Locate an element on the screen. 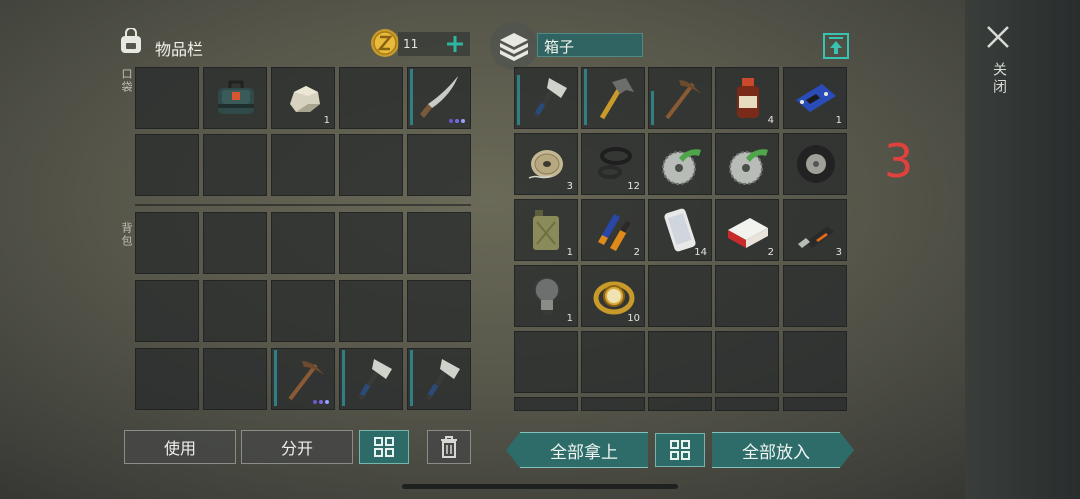 The height and width of the screenshot is (499, 1080). box-slot-usb-drive: 3 is located at coordinates (815, 230).